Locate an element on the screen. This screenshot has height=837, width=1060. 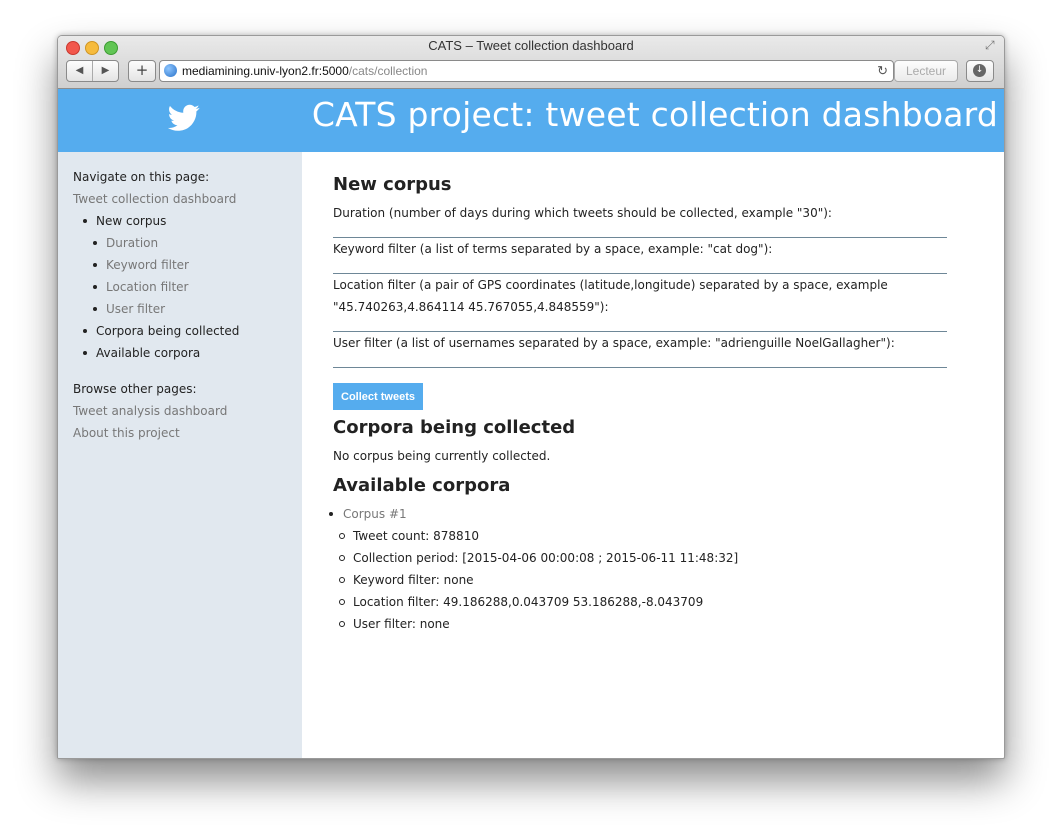
collect-tweets-button: Collect tweets is located at coordinates (378, 396).